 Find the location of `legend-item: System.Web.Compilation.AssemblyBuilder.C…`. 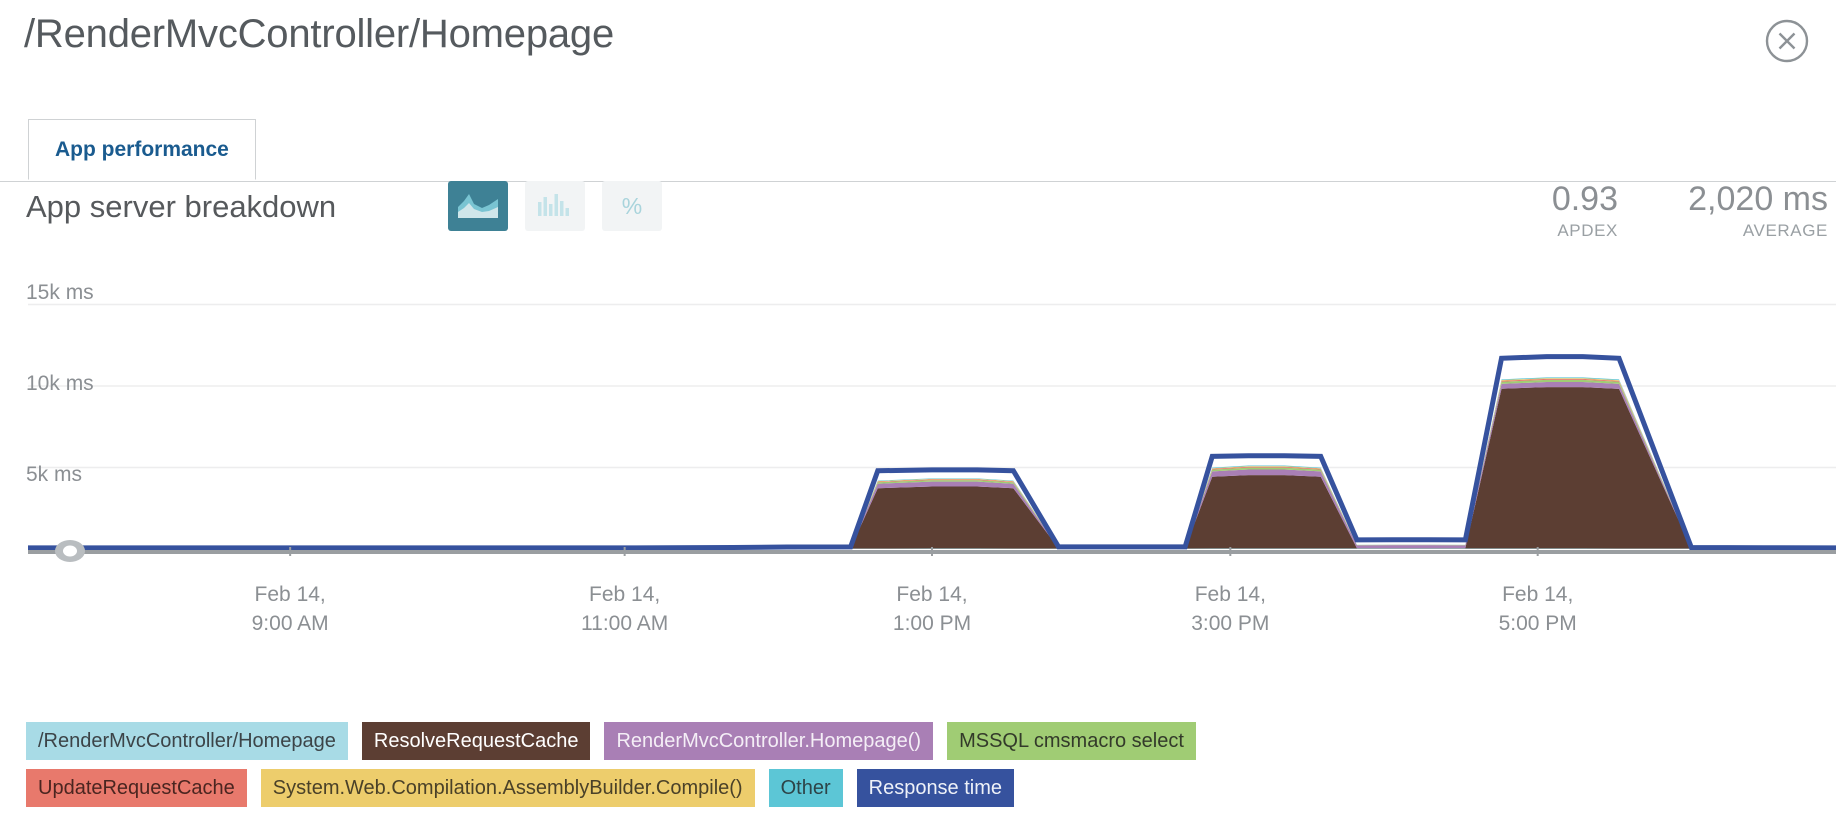

legend-item: System.Web.Compilation.AssemblyBuilder.C… is located at coordinates (507, 788).